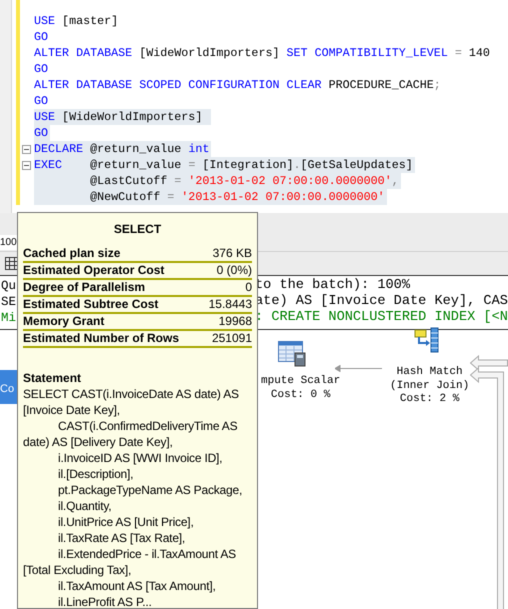  Describe the element at coordinates (150, 490) in the screenshot. I see `statement-text: pt.PackageTypeName AS Package,` at that location.